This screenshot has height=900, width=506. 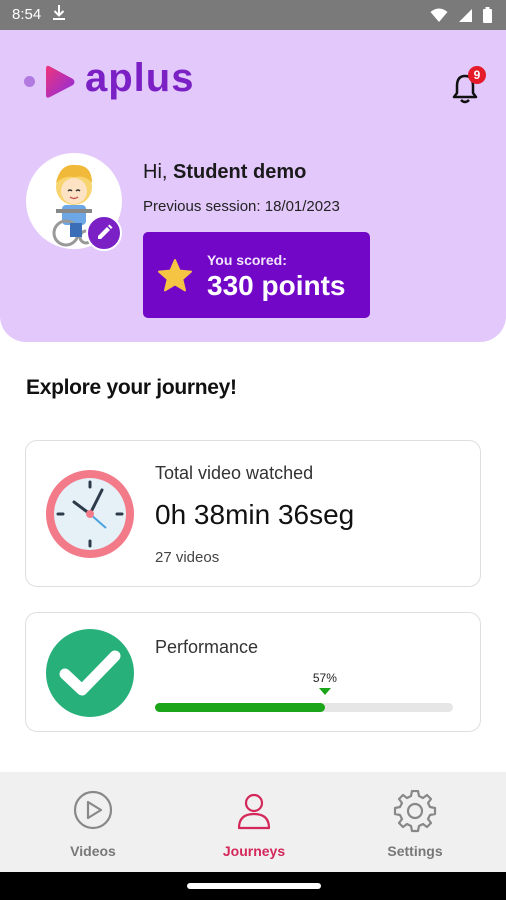 I want to click on previous-session: Previous session: 18/01/2023, so click(x=241, y=206).